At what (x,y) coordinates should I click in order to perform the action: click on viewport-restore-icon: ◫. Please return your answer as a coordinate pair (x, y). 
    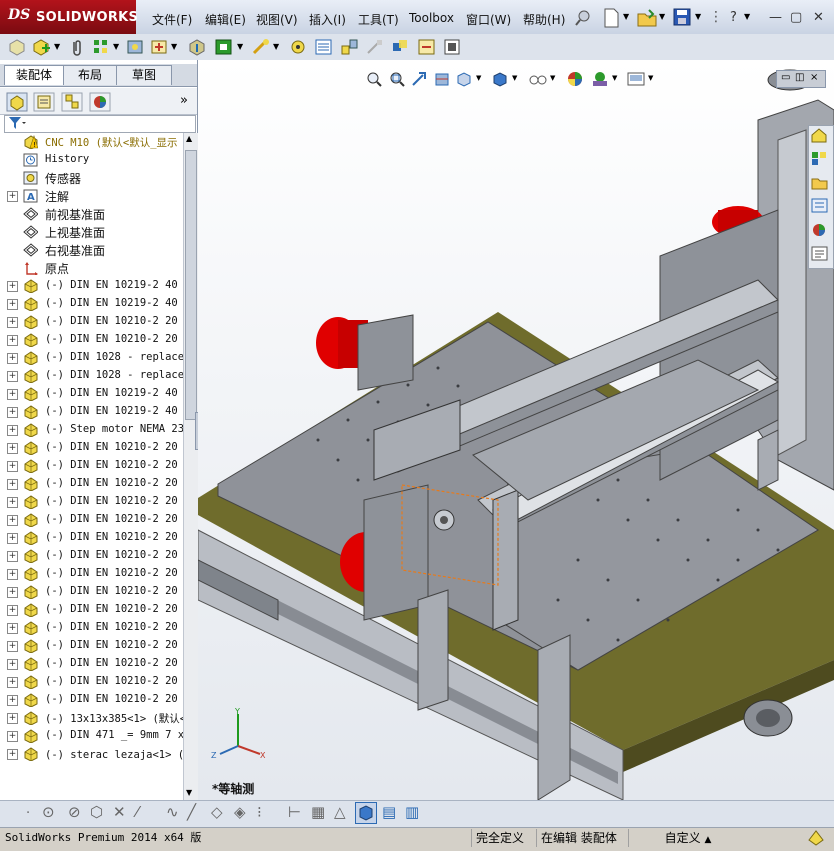
    Looking at the image, I should click on (799, 77).